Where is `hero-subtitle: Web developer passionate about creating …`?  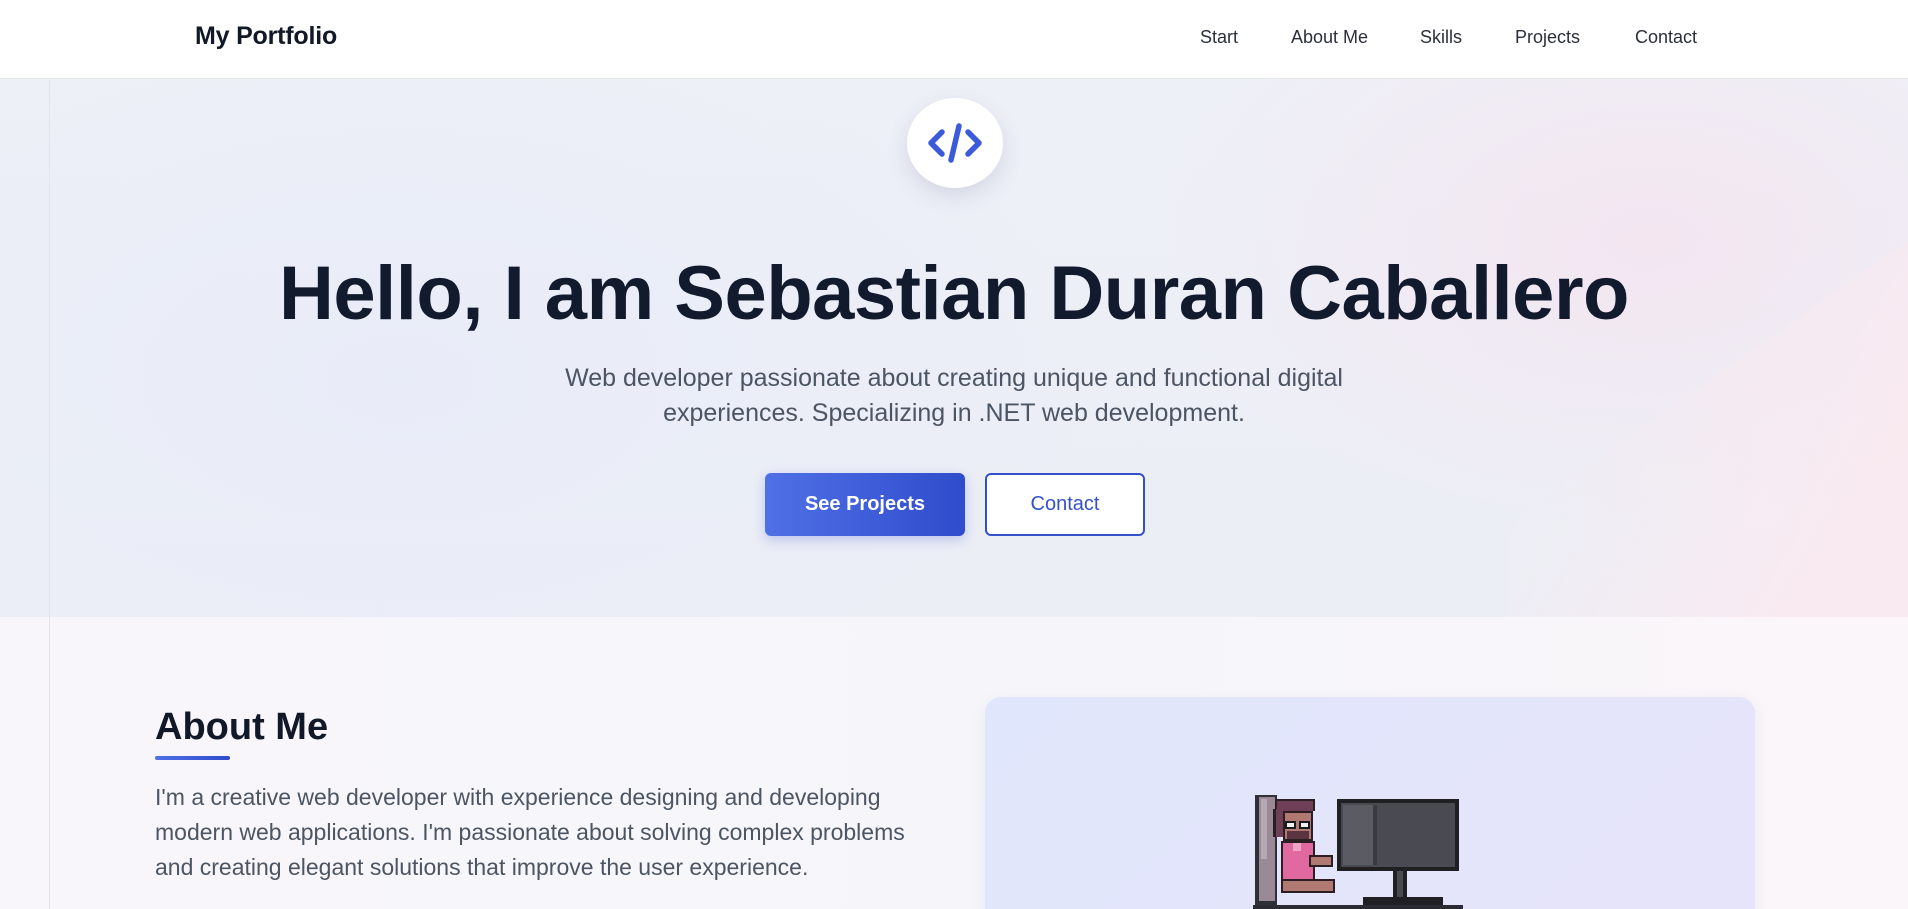 hero-subtitle: Web developer passionate about creating … is located at coordinates (954, 396).